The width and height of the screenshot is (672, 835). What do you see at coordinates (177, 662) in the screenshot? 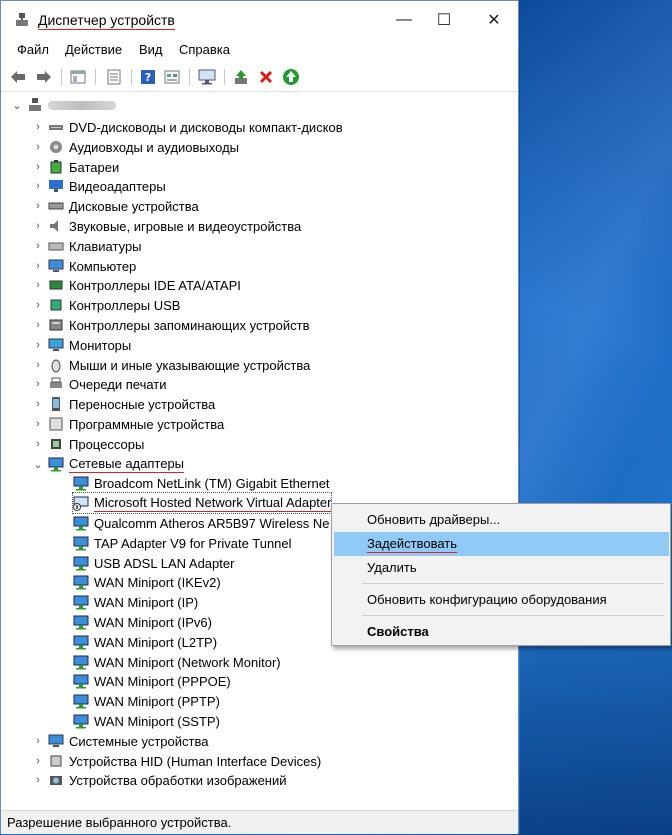
I see `tree-device: WAN Miniport (Network Monitor)` at bounding box center [177, 662].